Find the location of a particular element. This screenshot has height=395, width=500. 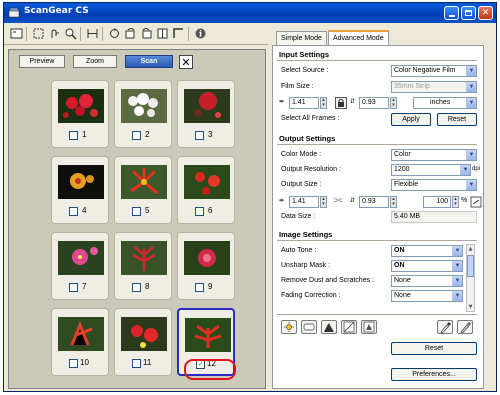

fading-correction-value: None is located at coordinates (402, 295).